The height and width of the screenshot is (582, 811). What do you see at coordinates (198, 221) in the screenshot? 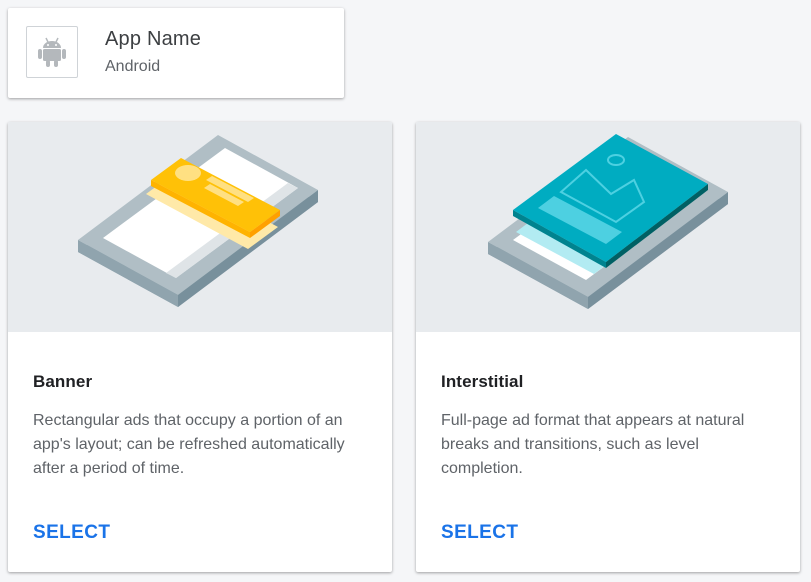
I see `banner-illustration` at bounding box center [198, 221].